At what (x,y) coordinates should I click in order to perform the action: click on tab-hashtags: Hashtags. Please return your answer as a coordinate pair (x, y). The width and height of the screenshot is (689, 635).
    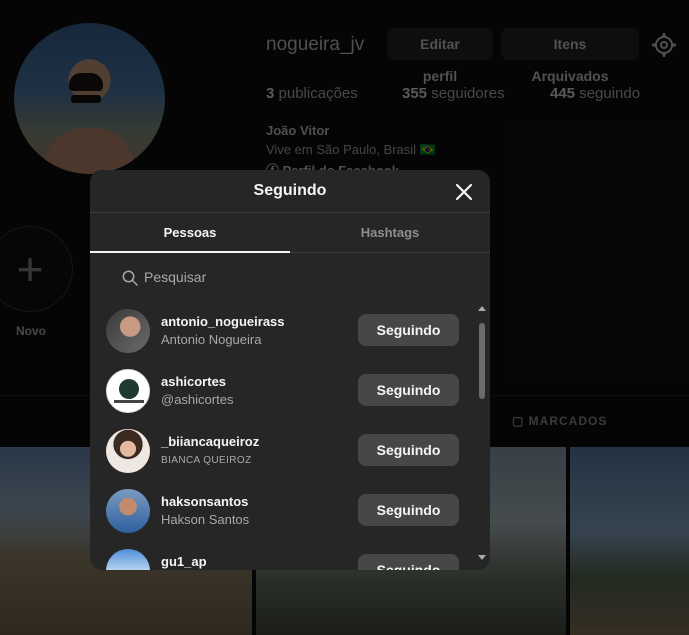
    Looking at the image, I should click on (390, 232).